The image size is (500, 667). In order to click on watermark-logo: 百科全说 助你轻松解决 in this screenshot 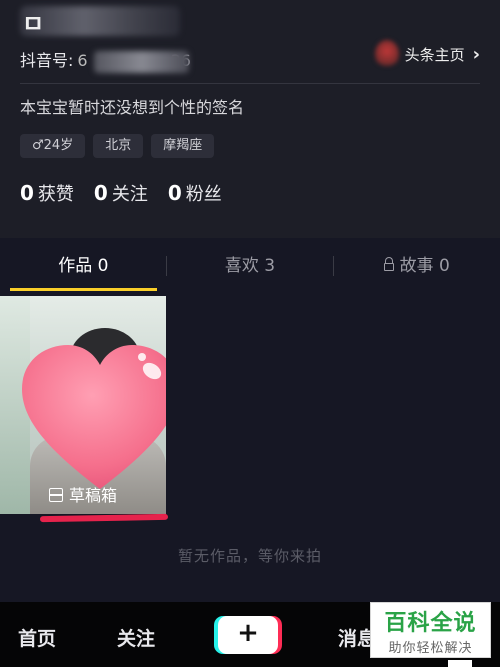, I will do `click(430, 630)`.